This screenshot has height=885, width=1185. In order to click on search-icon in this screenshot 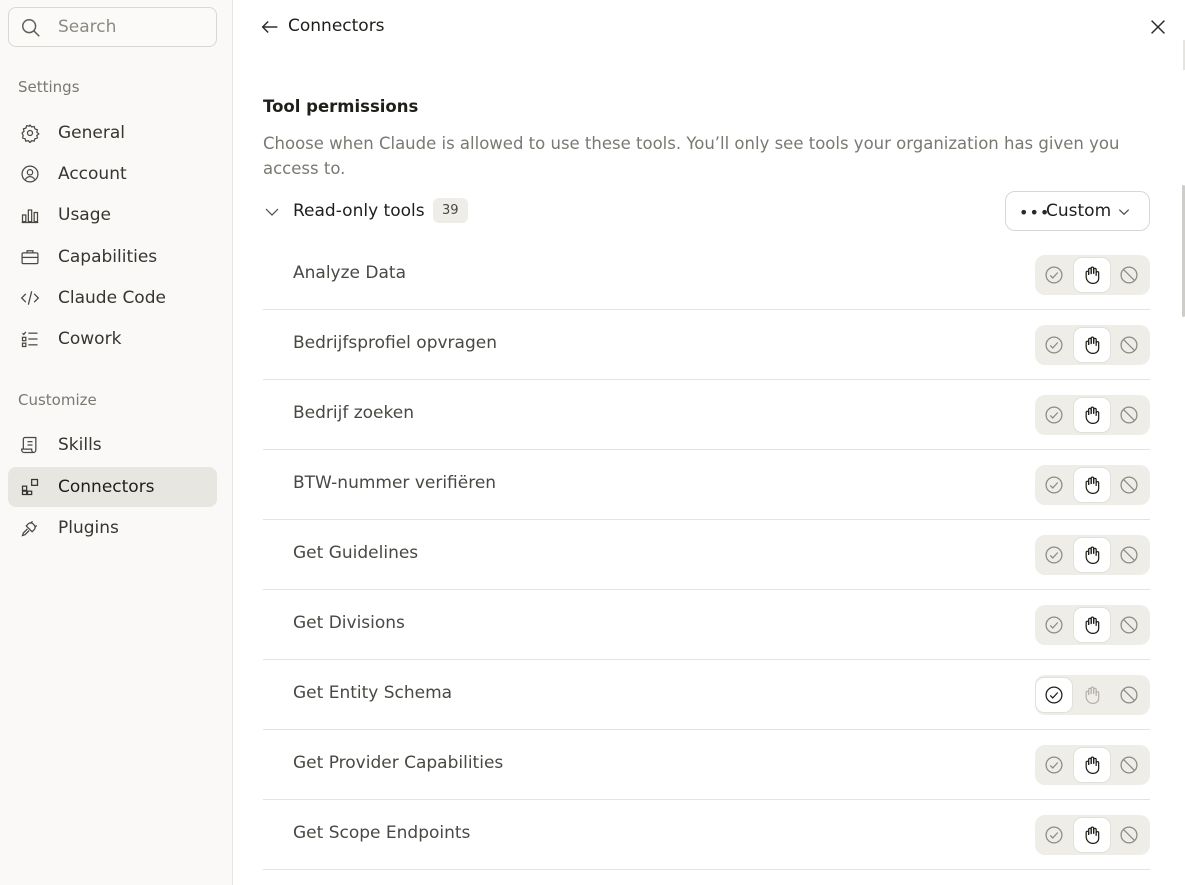, I will do `click(31, 28)`.